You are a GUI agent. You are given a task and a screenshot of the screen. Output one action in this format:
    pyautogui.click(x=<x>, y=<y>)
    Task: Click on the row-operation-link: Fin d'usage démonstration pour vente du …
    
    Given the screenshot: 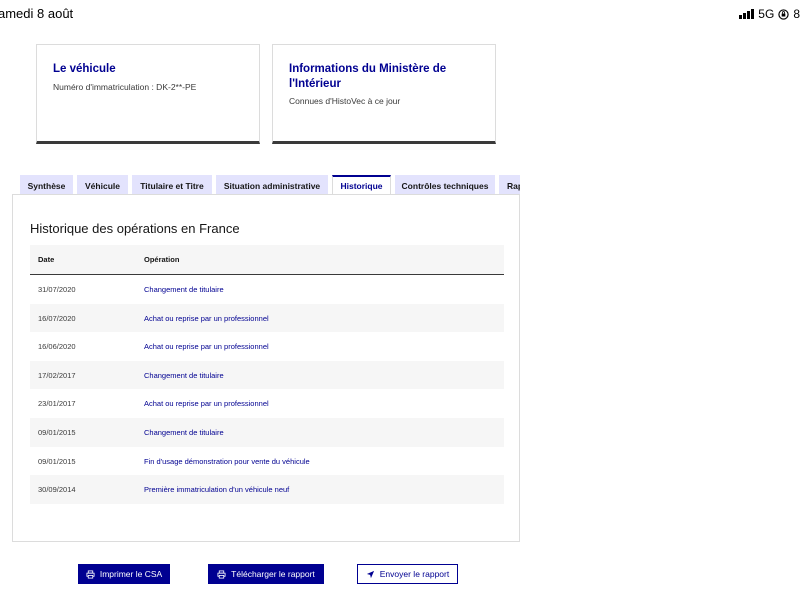 What is the action you would take?
    pyautogui.click(x=227, y=461)
    